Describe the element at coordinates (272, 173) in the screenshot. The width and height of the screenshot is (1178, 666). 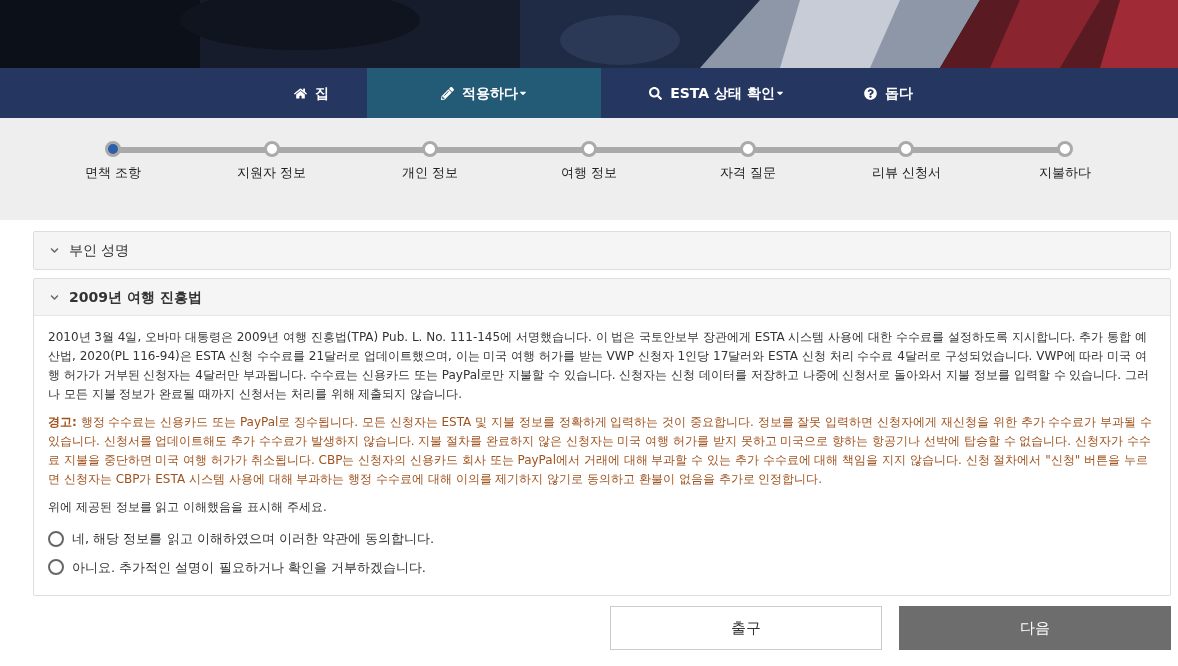
I see `step-label: 지원자 정보` at that location.